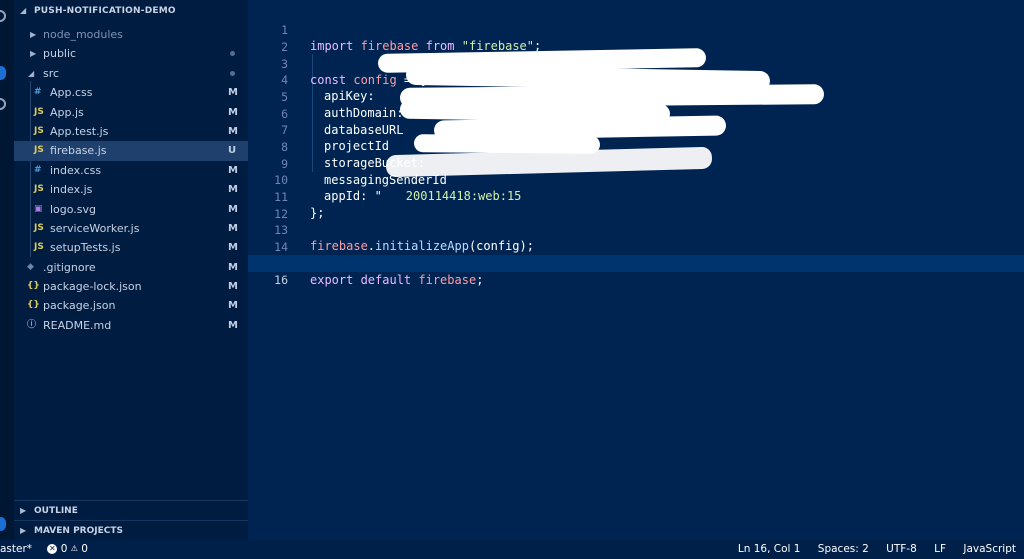  What do you see at coordinates (131, 510) in the screenshot?
I see `outline-panel-header: ▶ OUTLINE` at bounding box center [131, 510].